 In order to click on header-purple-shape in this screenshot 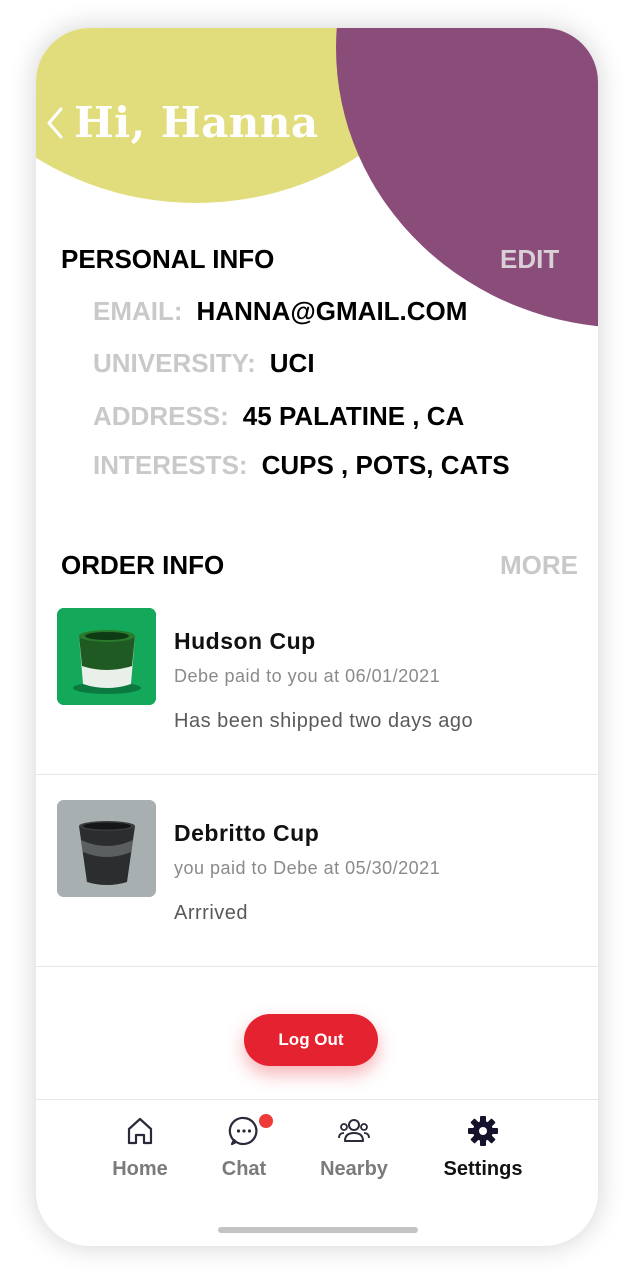, I will do `click(467, 178)`.